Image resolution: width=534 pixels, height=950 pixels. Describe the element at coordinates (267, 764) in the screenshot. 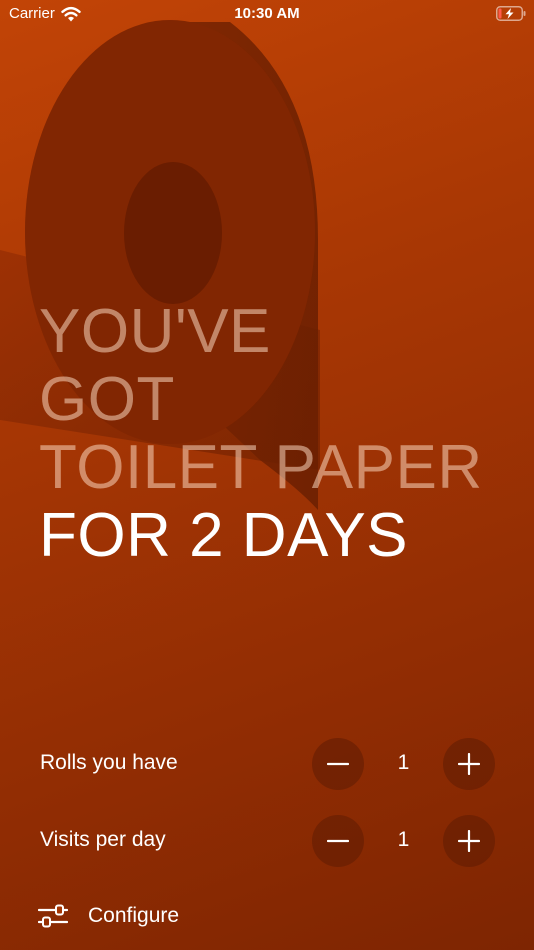

I see `rolls-row: Rolls you have 1` at that location.